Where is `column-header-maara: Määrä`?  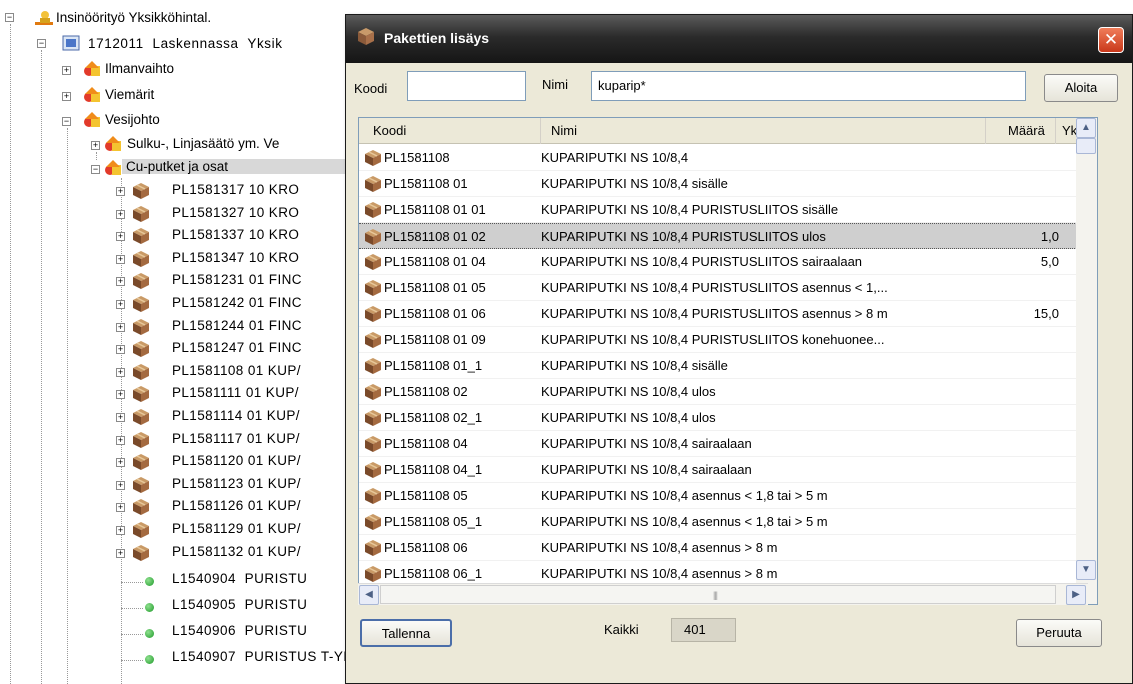 column-header-maara: Määrä is located at coordinates (1021, 131).